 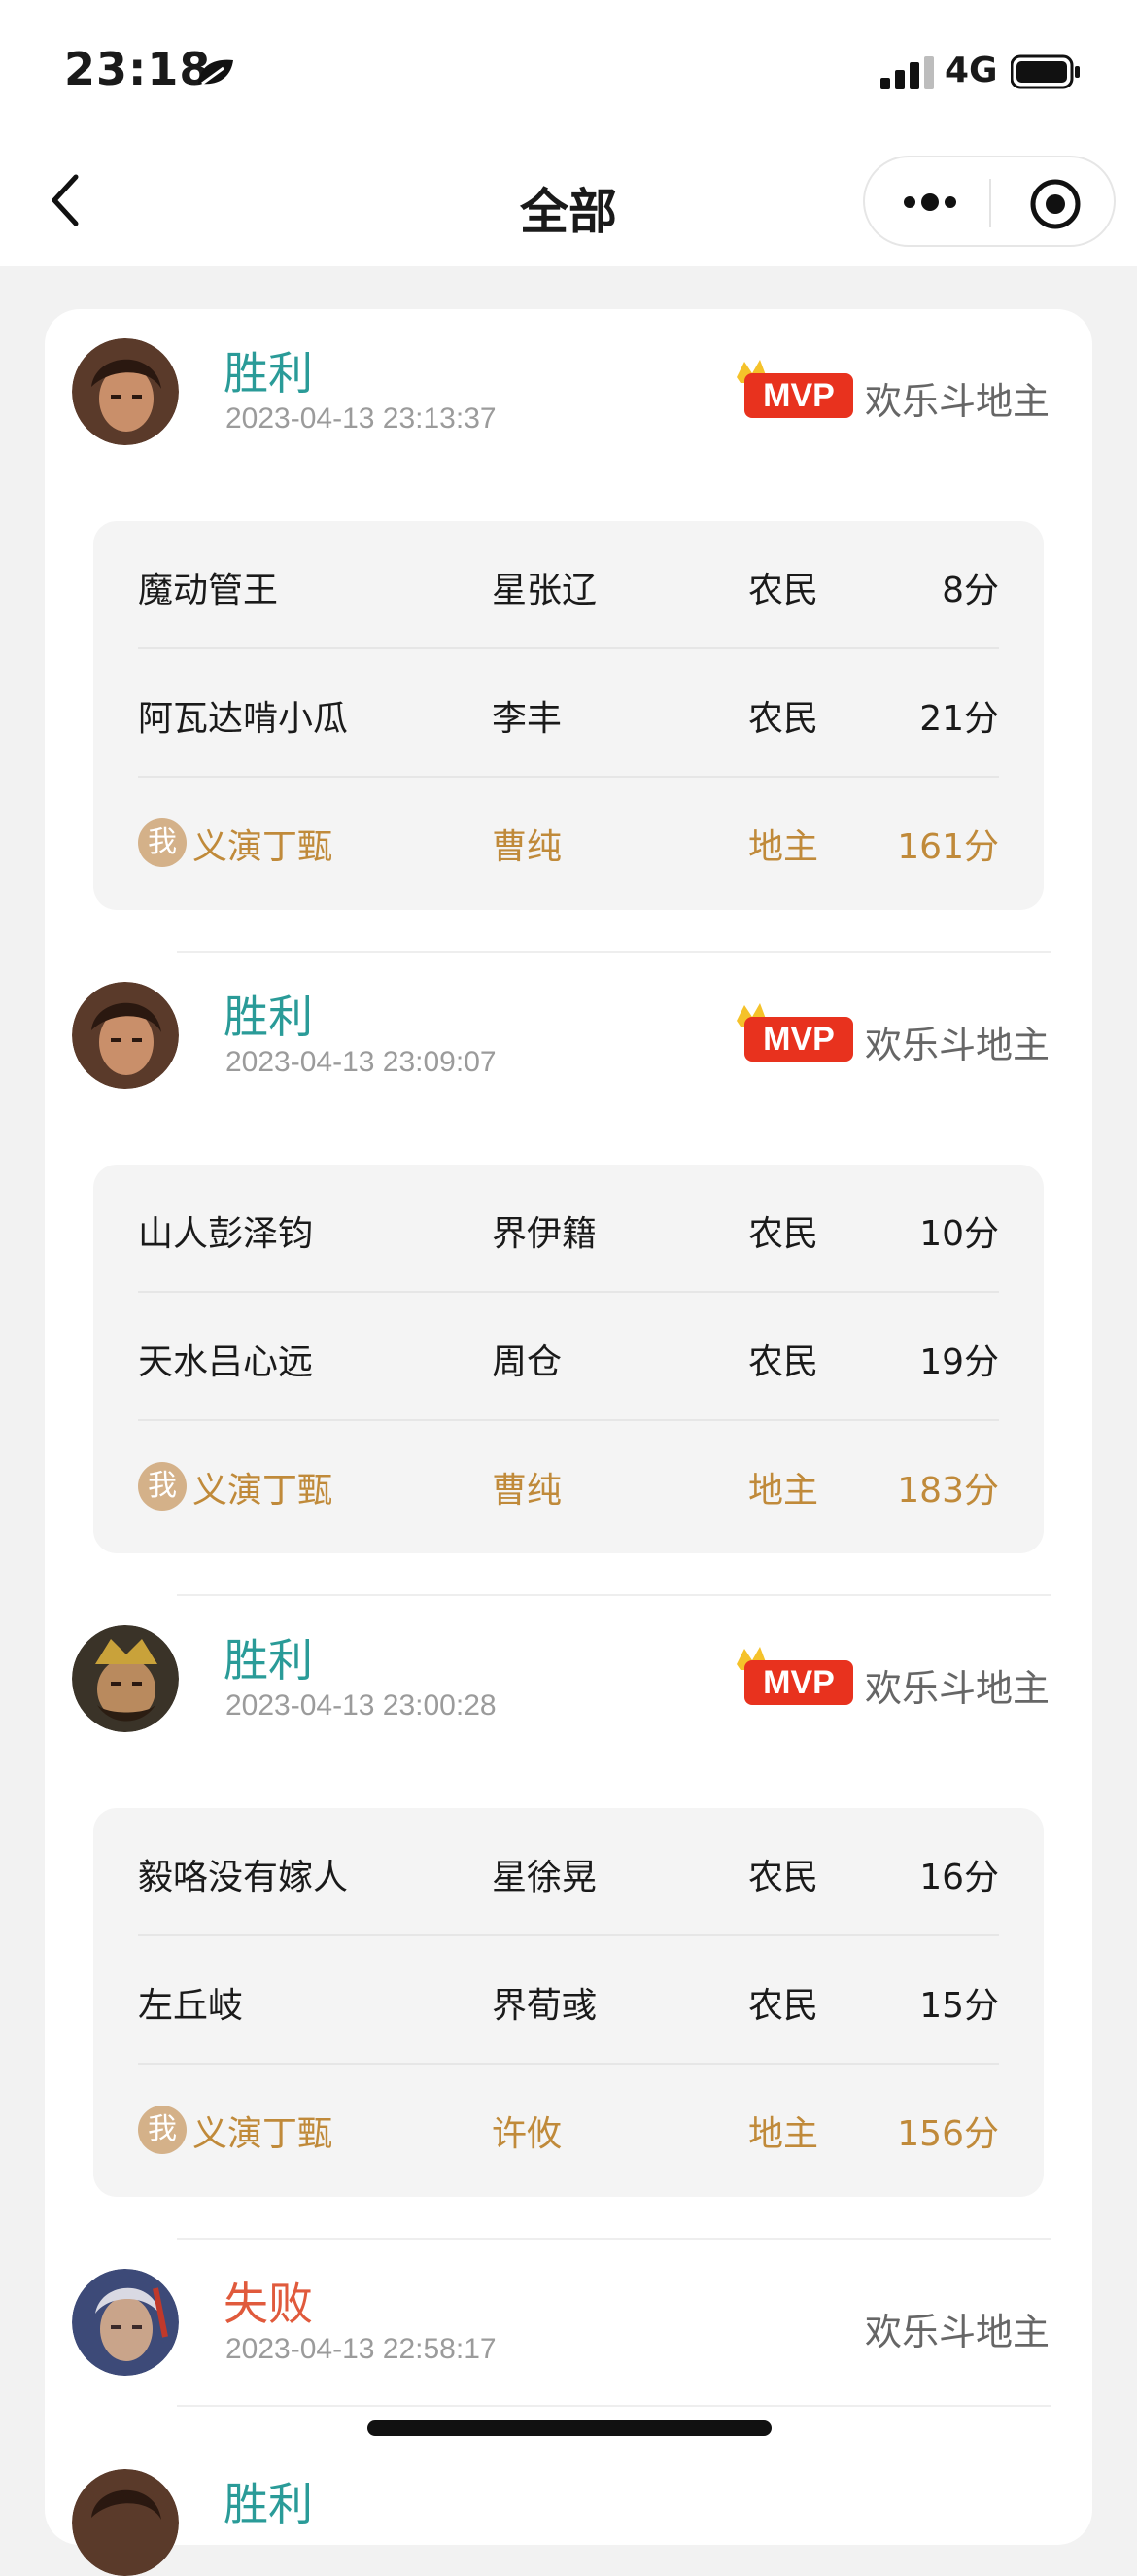 What do you see at coordinates (138, 69) in the screenshot?
I see `status-time: 23:18` at bounding box center [138, 69].